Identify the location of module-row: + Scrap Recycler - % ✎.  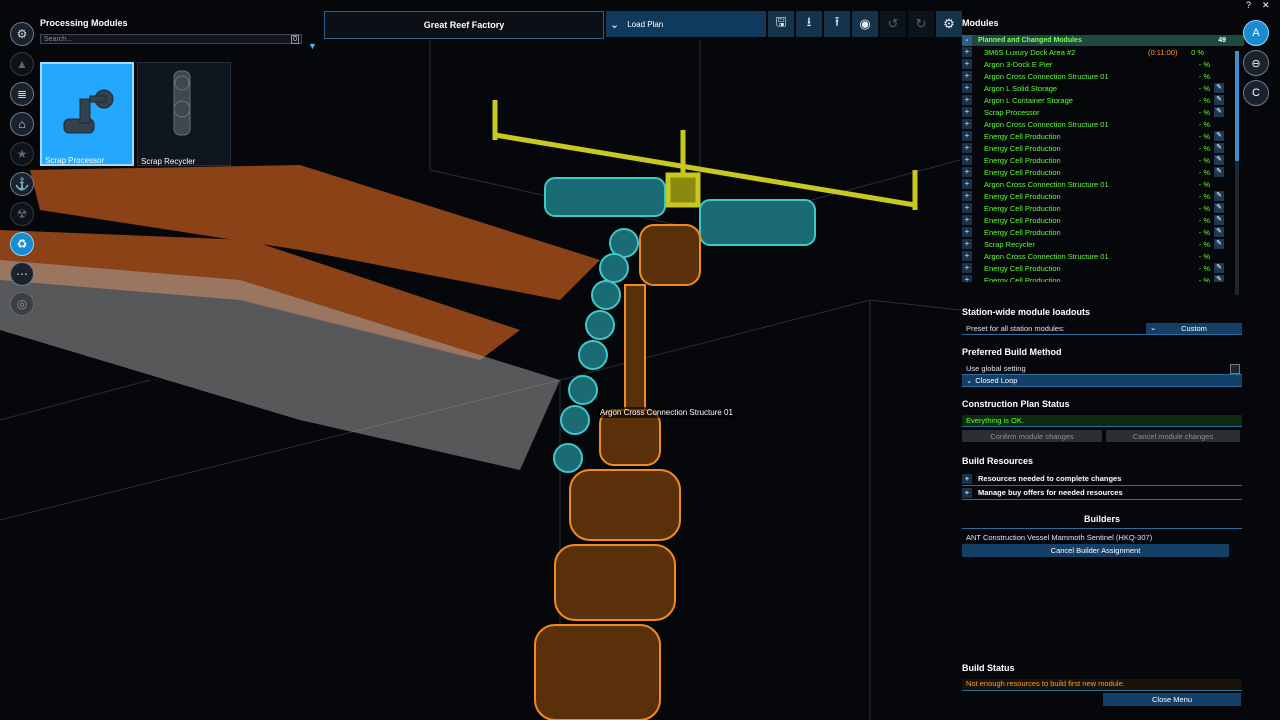
(1103, 244).